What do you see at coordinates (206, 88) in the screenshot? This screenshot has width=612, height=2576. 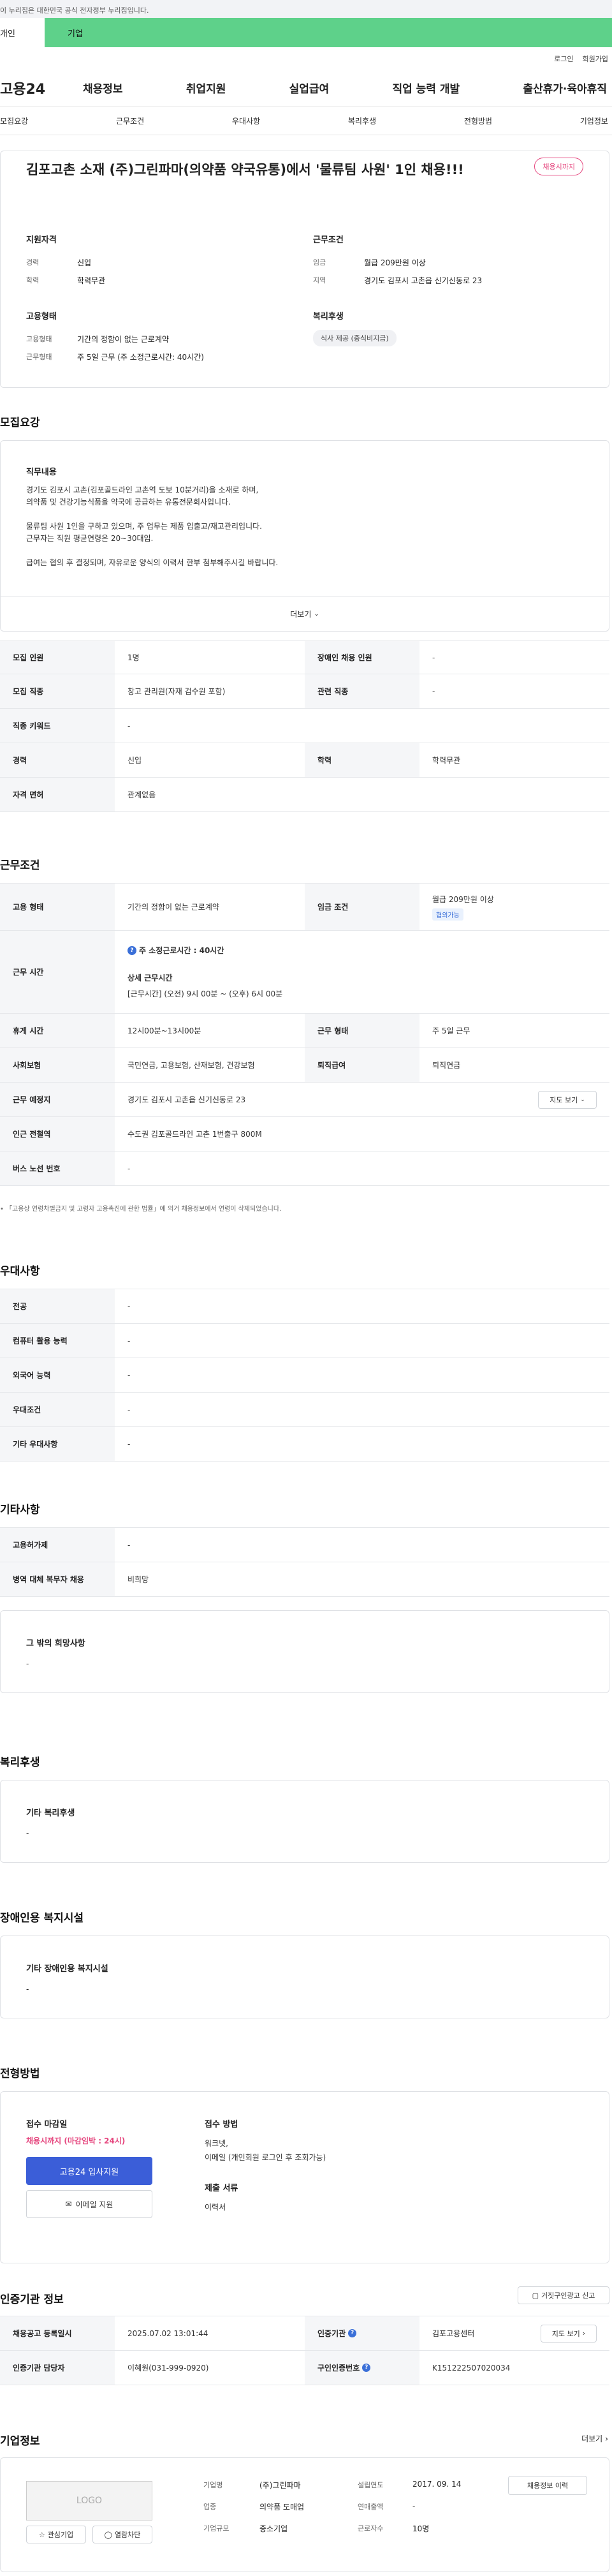 I see `gnb-item-employment-support: 취업지원` at bounding box center [206, 88].